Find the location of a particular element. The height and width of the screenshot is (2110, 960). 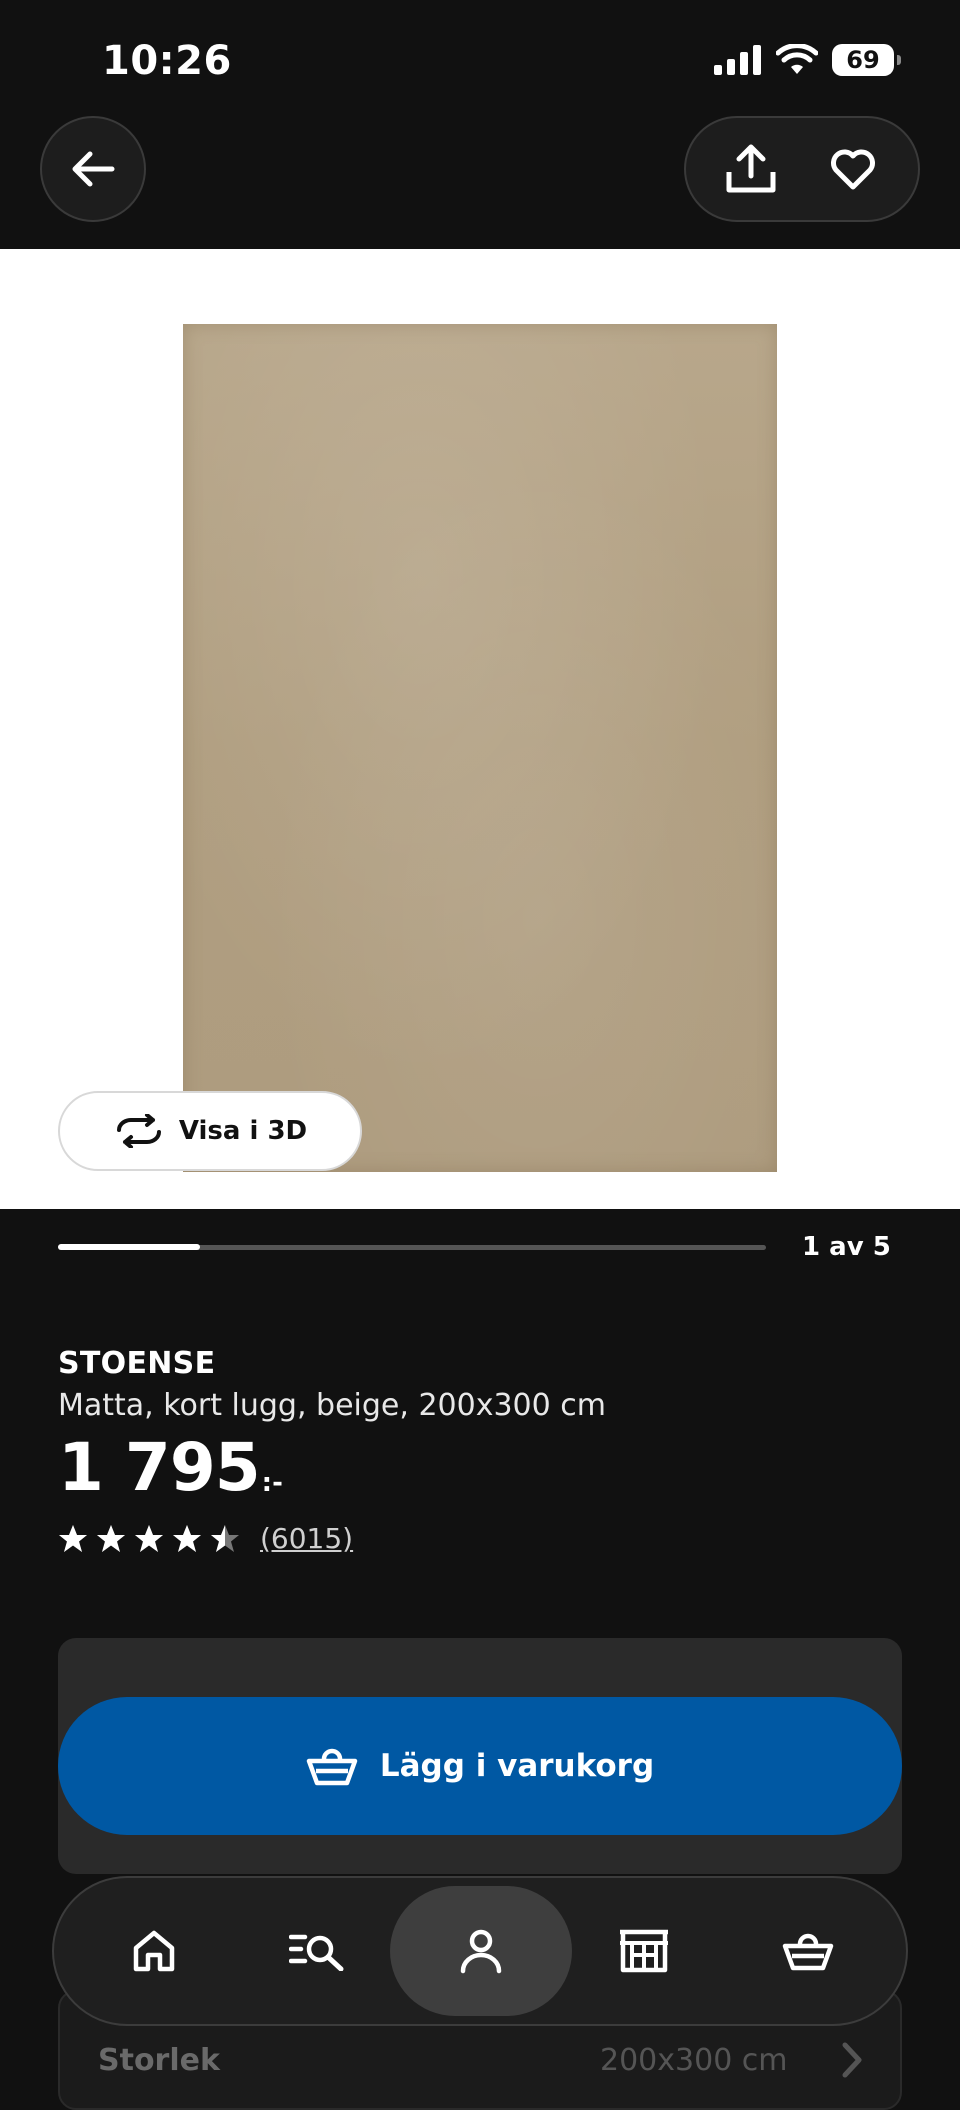

nav-profile is located at coordinates (481, 1951).